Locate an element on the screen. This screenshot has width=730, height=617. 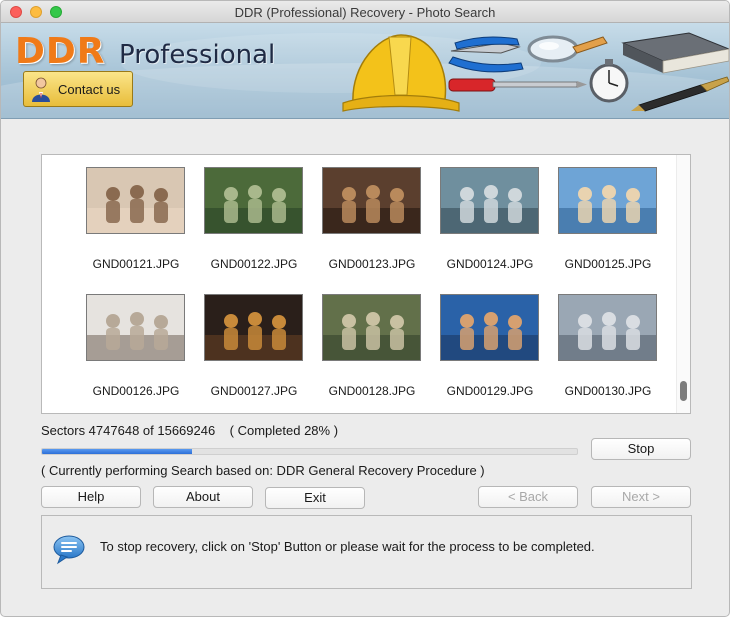
file-thumbnail: GND00121.JPG is located at coordinates (131, 213).